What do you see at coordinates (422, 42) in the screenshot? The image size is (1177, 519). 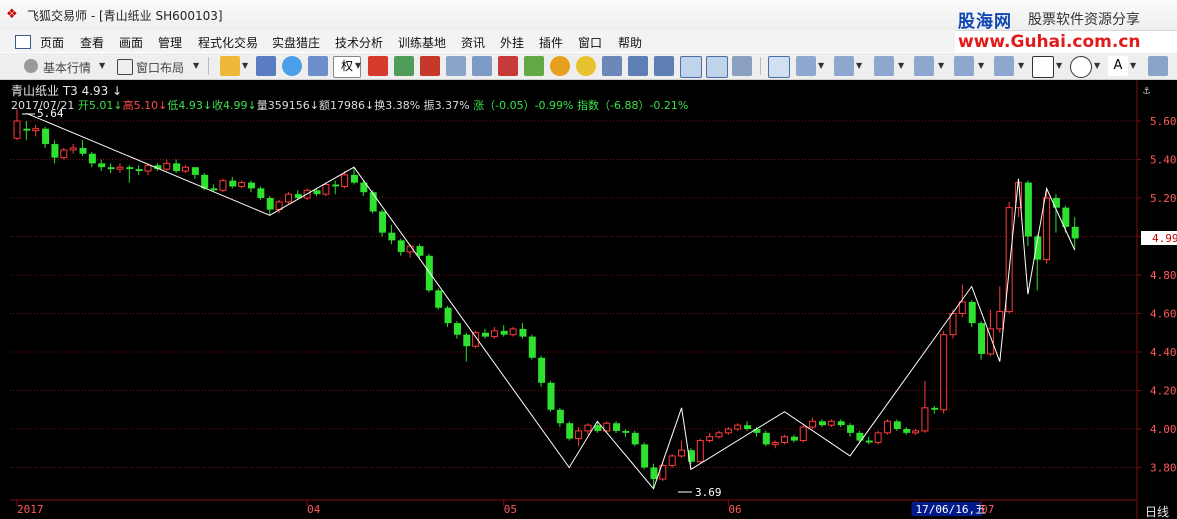 I see `menu-training-base: 训练基地` at bounding box center [422, 42].